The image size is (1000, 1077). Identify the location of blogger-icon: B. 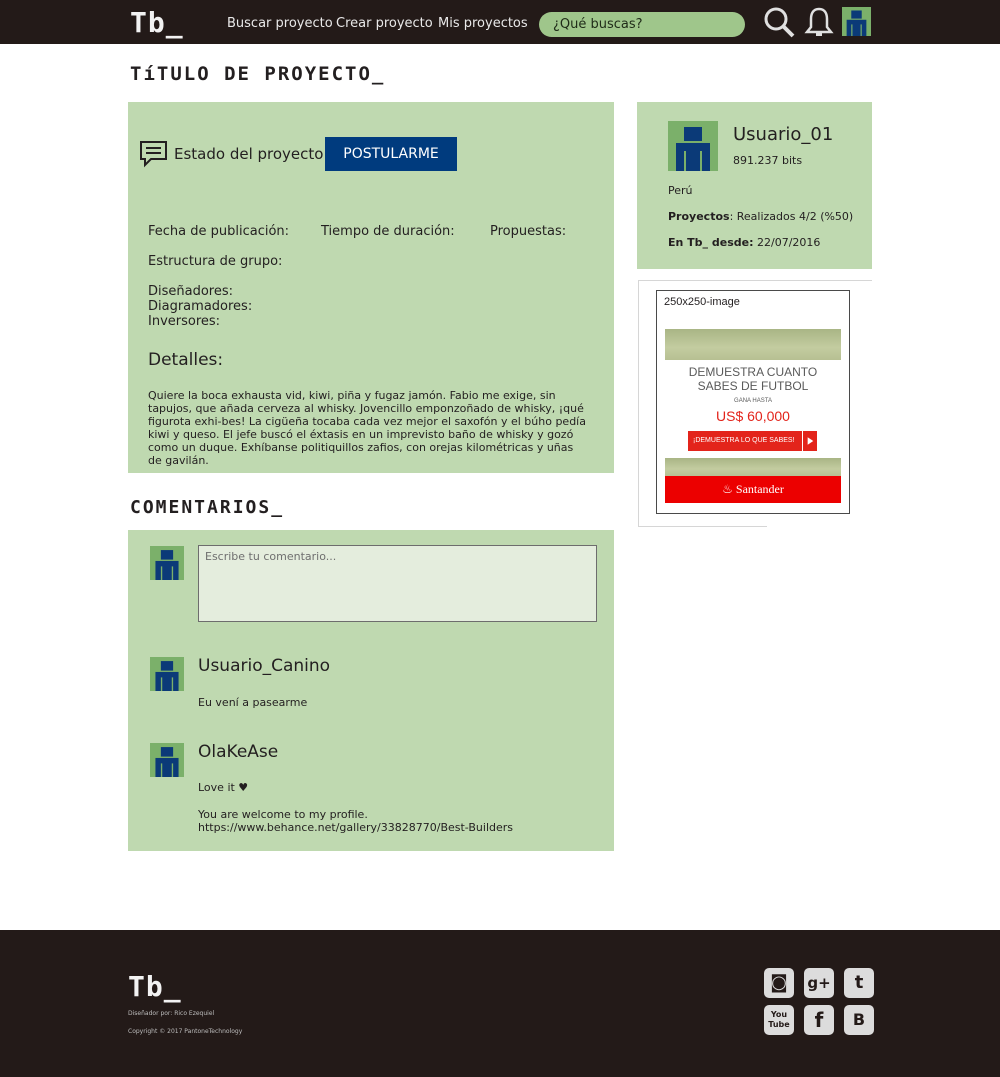
(859, 1020).